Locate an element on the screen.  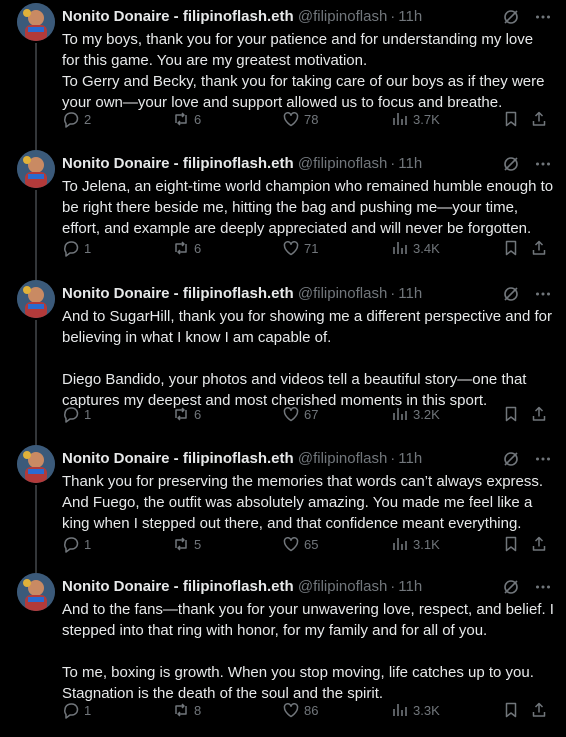
views-button: 3.7K is located at coordinates (415, 119).